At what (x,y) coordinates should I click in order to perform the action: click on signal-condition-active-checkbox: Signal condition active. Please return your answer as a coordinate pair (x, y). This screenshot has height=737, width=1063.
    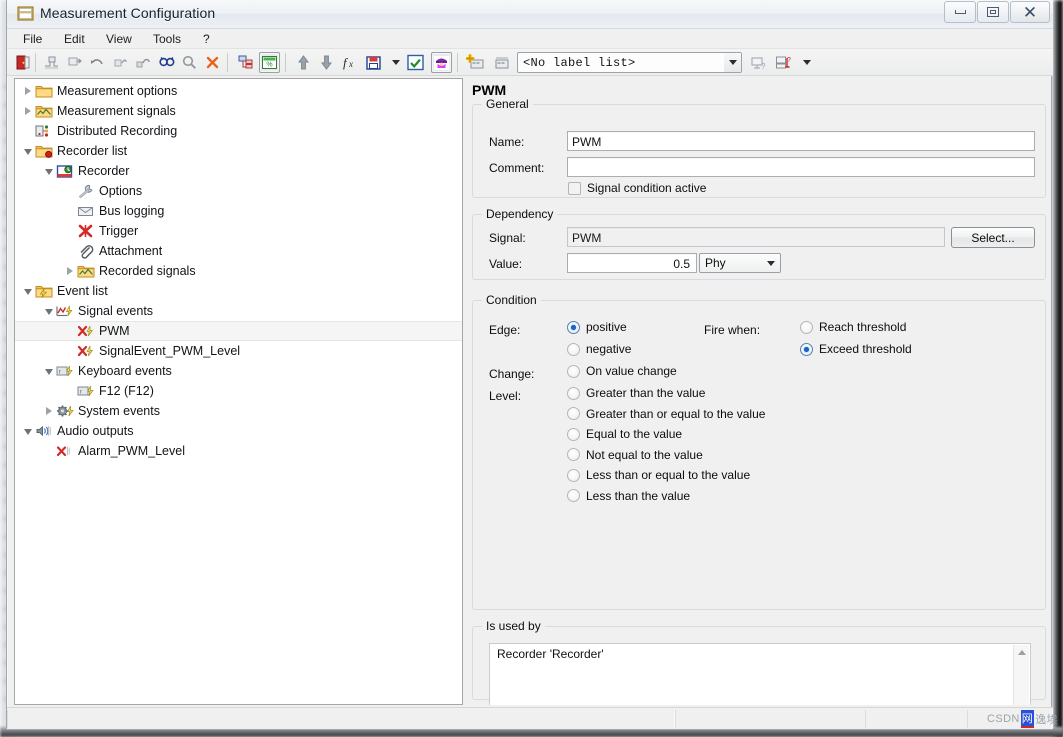
    Looking at the image, I should click on (637, 188).